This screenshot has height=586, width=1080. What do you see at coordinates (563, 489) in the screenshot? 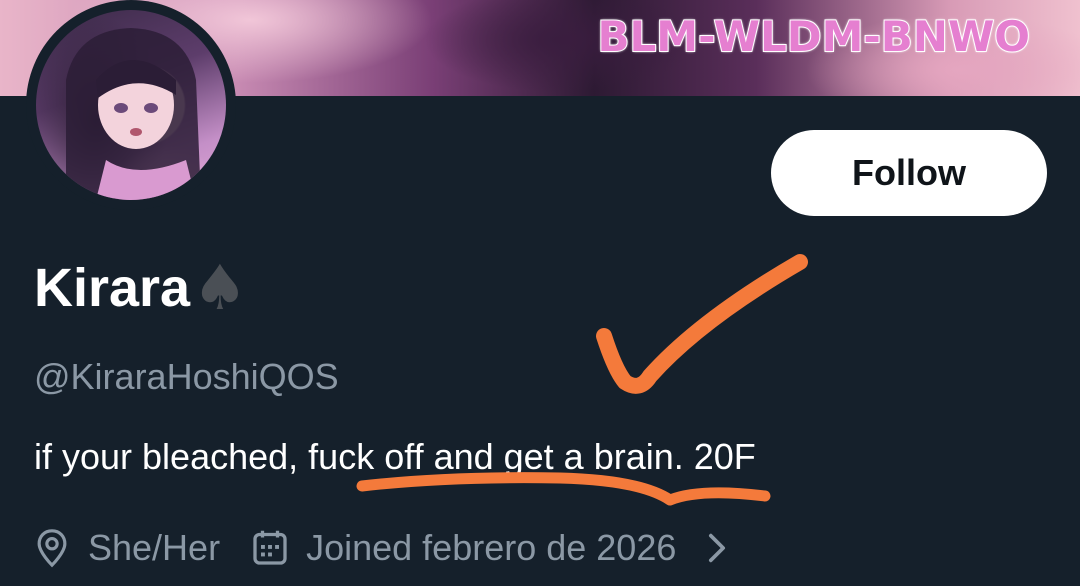
I see `orange-underline` at bounding box center [563, 489].